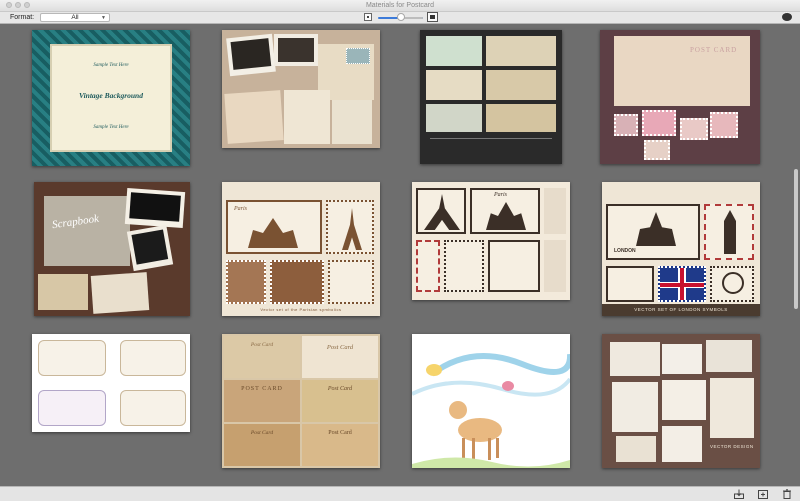 Image resolution: width=800 pixels, height=501 pixels. I want to click on st-pauls-icon, so click(656, 229).